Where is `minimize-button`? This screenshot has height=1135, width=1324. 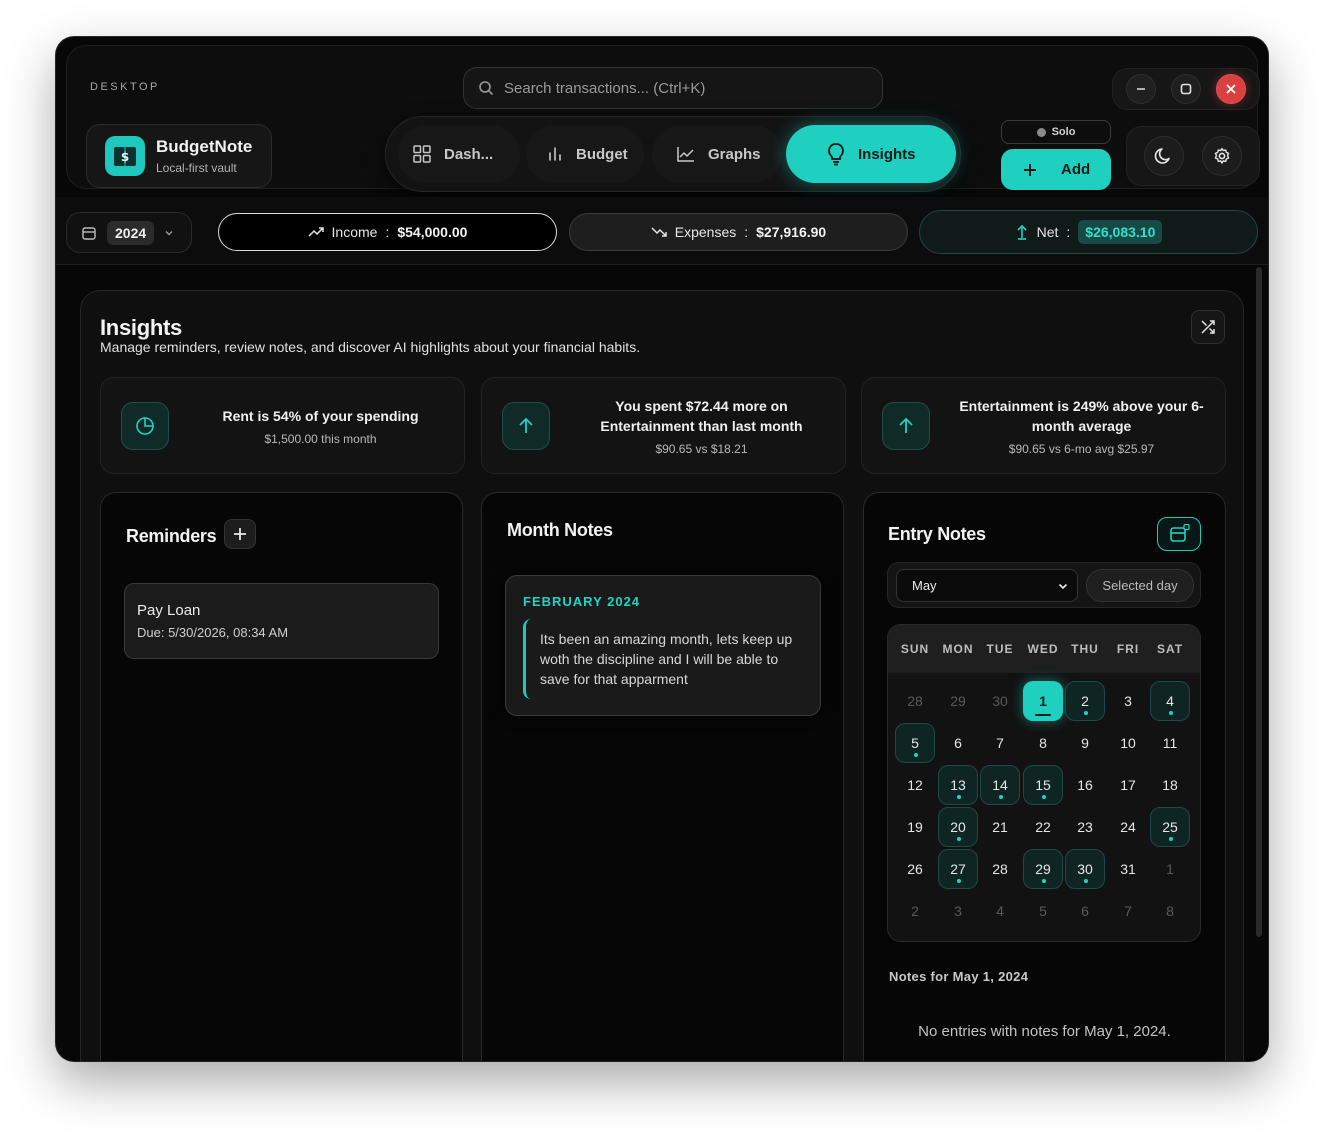
minimize-button is located at coordinates (1141, 89).